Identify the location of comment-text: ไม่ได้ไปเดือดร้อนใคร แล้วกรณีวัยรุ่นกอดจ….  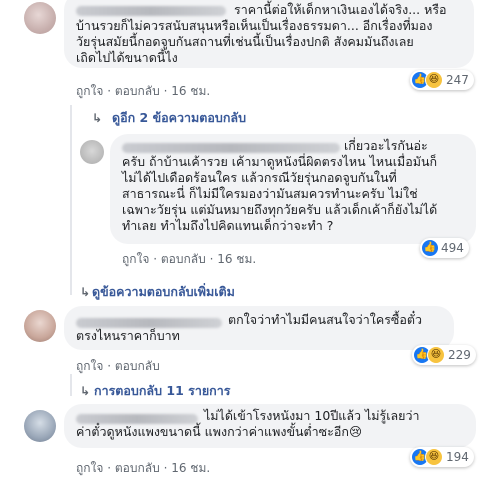
(259, 177).